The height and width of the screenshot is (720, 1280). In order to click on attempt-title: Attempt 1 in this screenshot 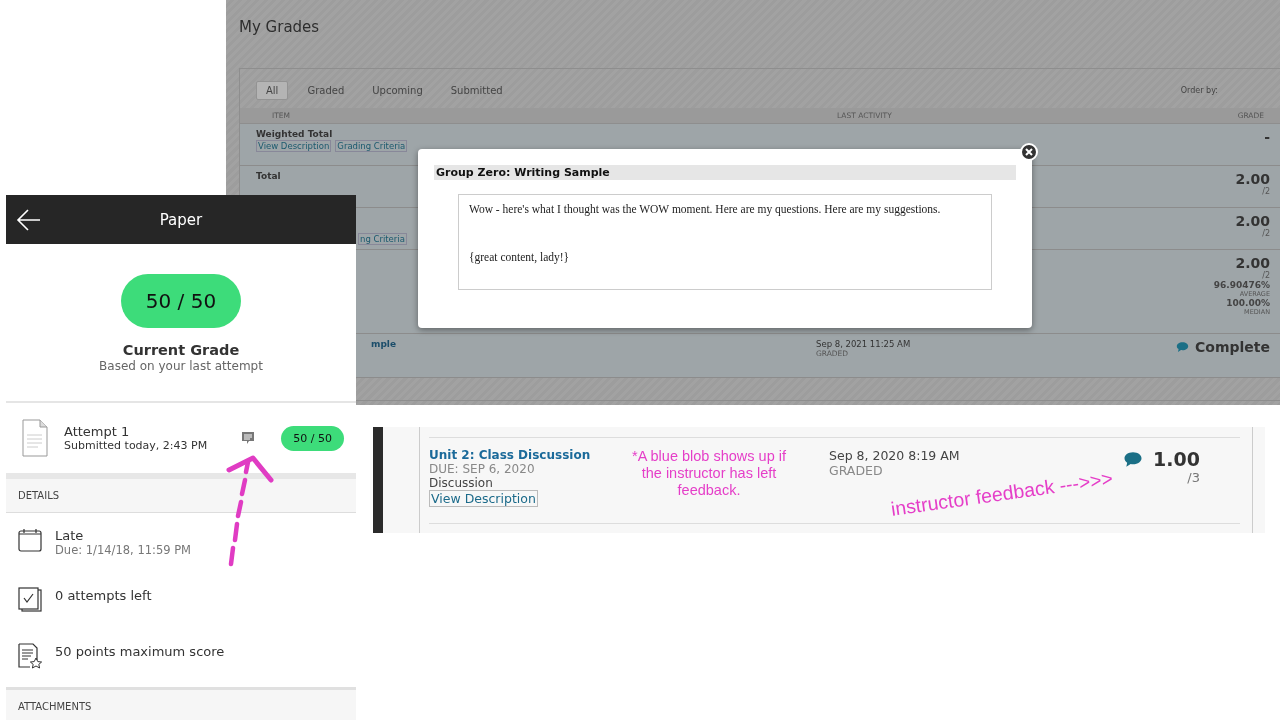, I will do `click(145, 431)`.